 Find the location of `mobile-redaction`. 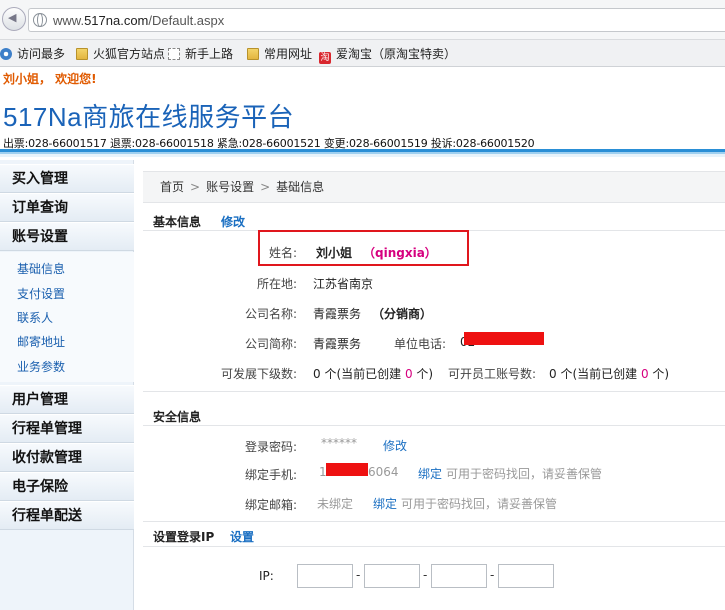

mobile-redaction is located at coordinates (347, 469).